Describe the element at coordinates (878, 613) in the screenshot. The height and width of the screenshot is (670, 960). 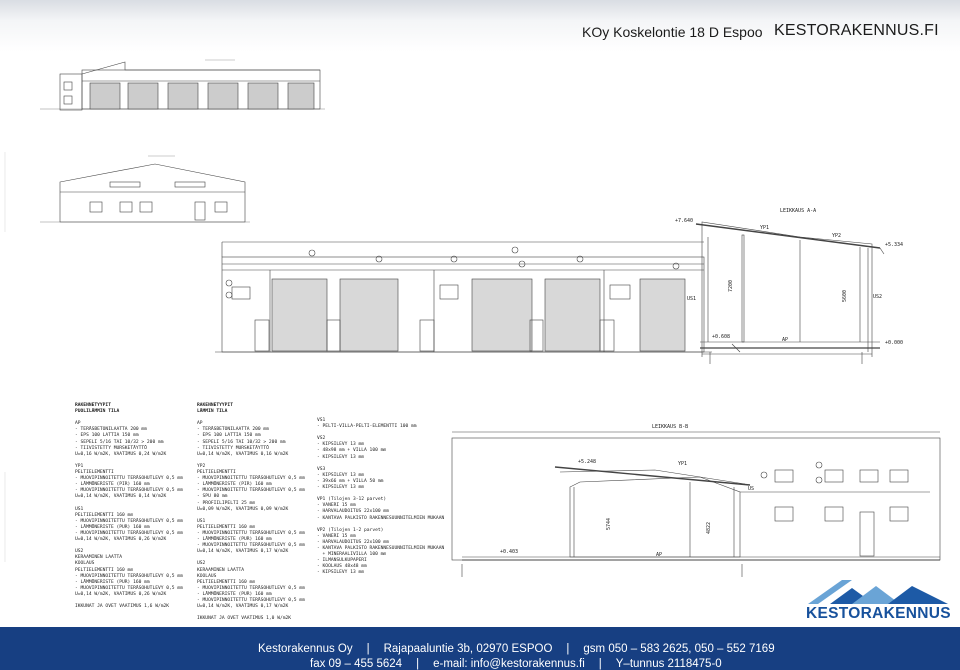
I see `logo-text: KESTORAKENNUS` at that location.